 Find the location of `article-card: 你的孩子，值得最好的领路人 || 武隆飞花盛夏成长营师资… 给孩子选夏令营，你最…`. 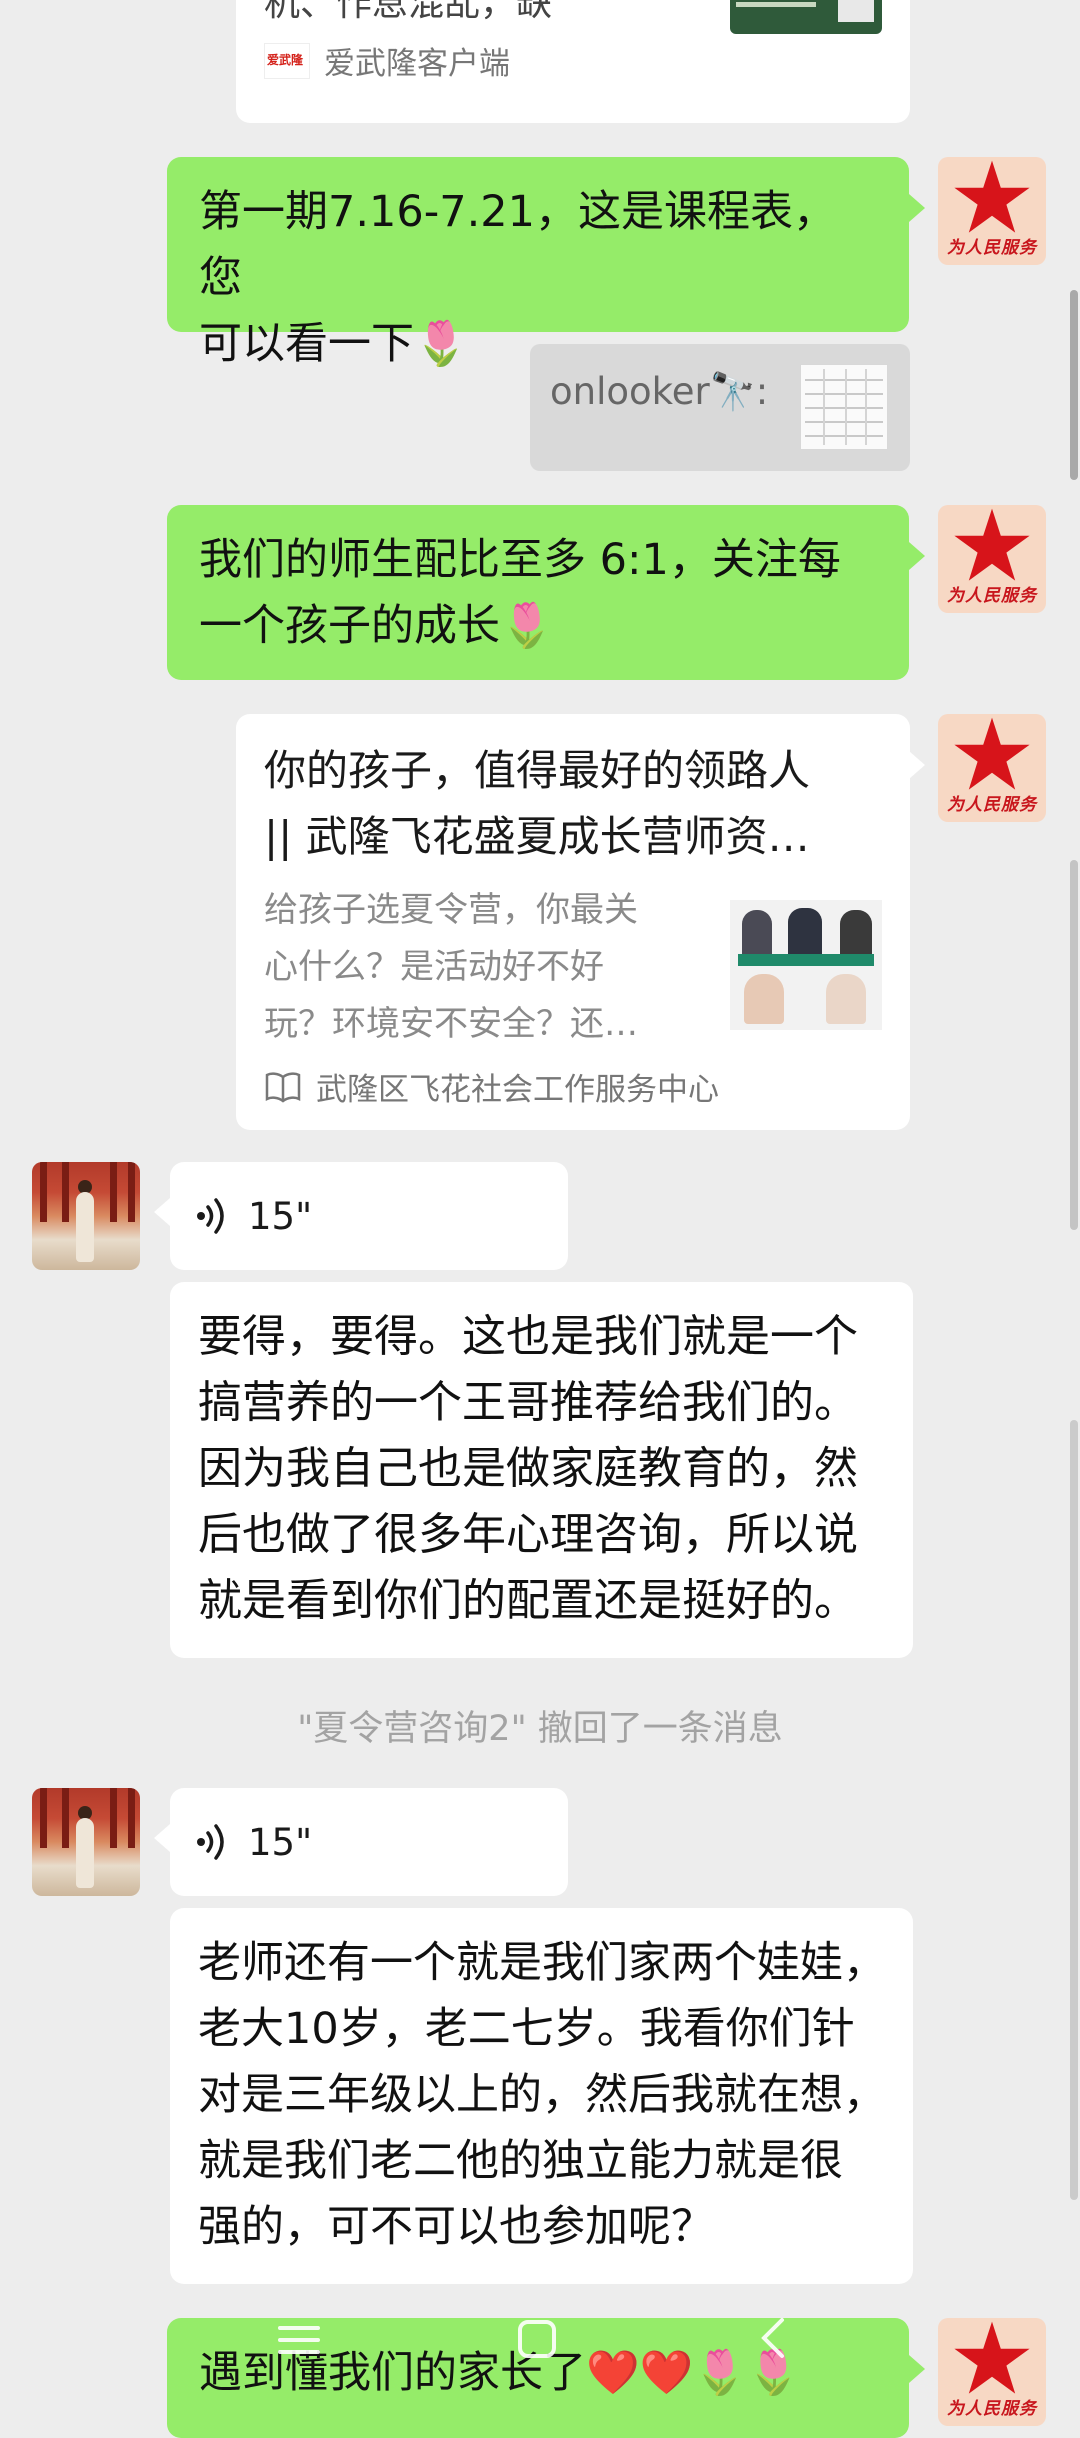

article-card: 你的孩子，值得最好的领路人 || 武隆飞花盛夏成长营师资… 给孩子选夏令营，你最… is located at coordinates (573, 922).